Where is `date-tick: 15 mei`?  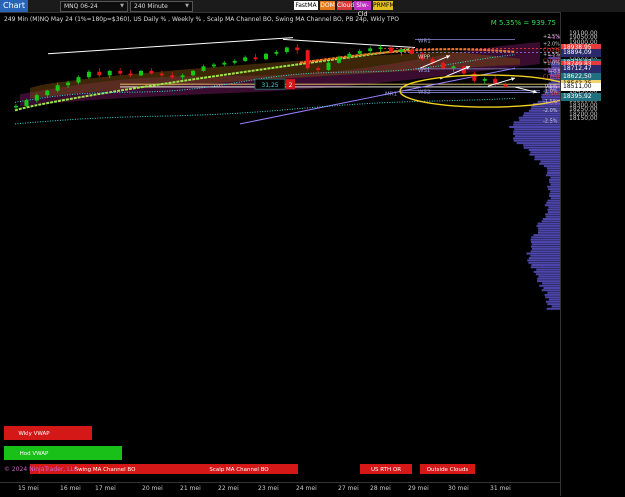
date-tick: 15 mei is located at coordinates (28, 488).